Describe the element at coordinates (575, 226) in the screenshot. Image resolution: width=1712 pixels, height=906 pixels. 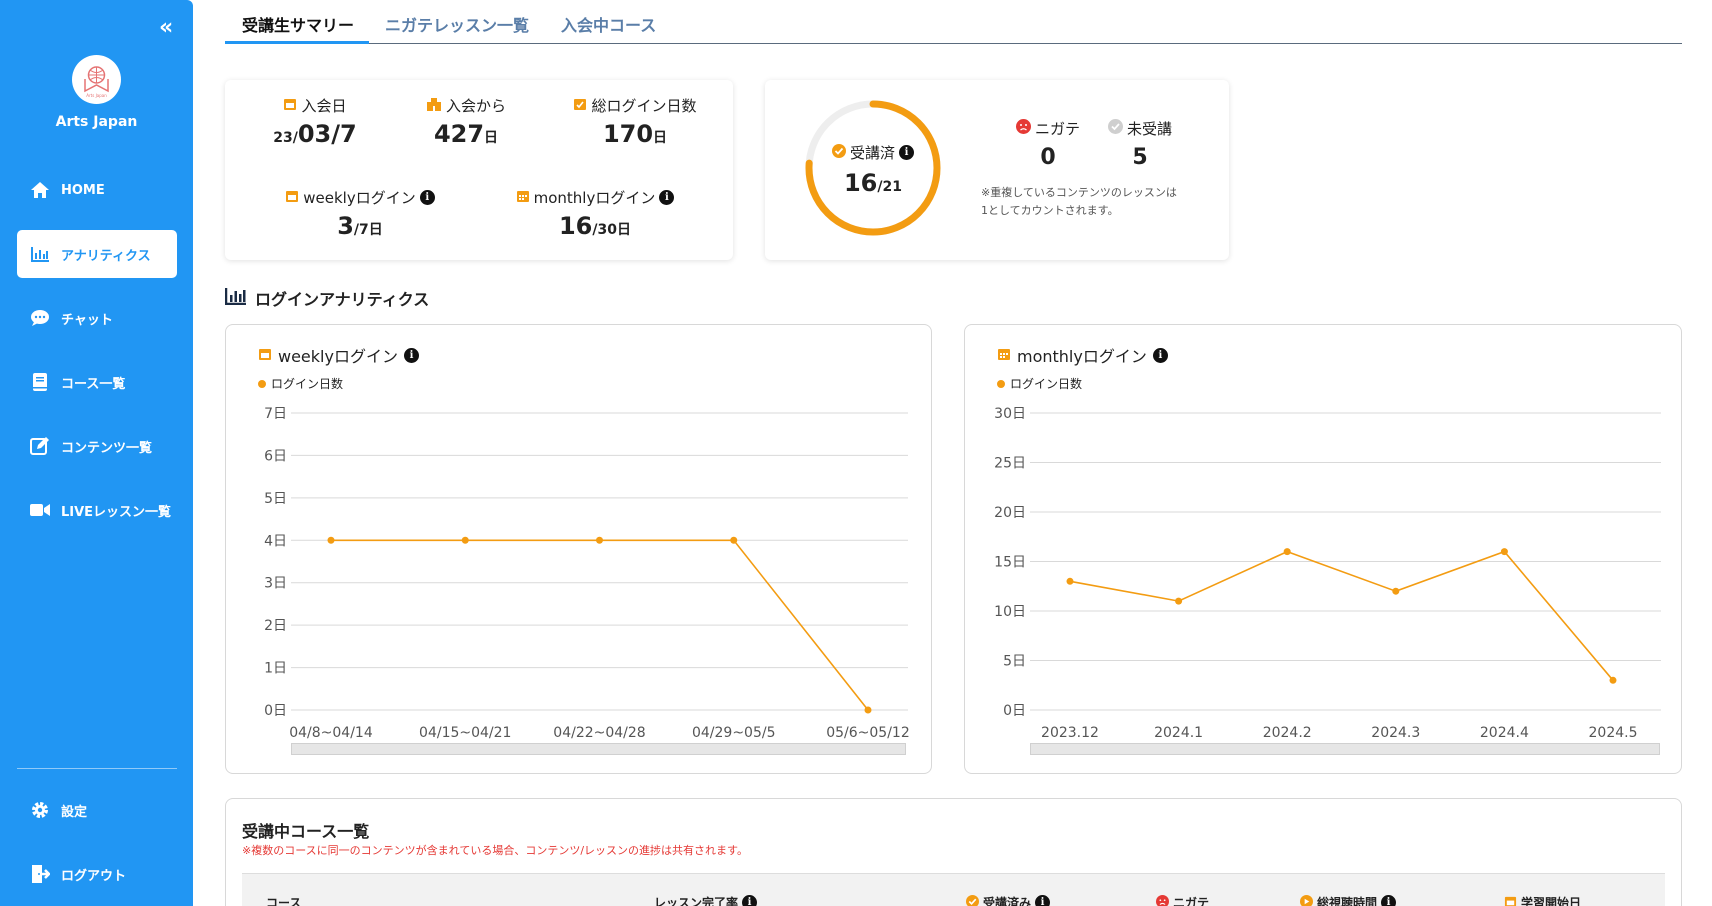
I see `monthly-login-value: 16` at that location.